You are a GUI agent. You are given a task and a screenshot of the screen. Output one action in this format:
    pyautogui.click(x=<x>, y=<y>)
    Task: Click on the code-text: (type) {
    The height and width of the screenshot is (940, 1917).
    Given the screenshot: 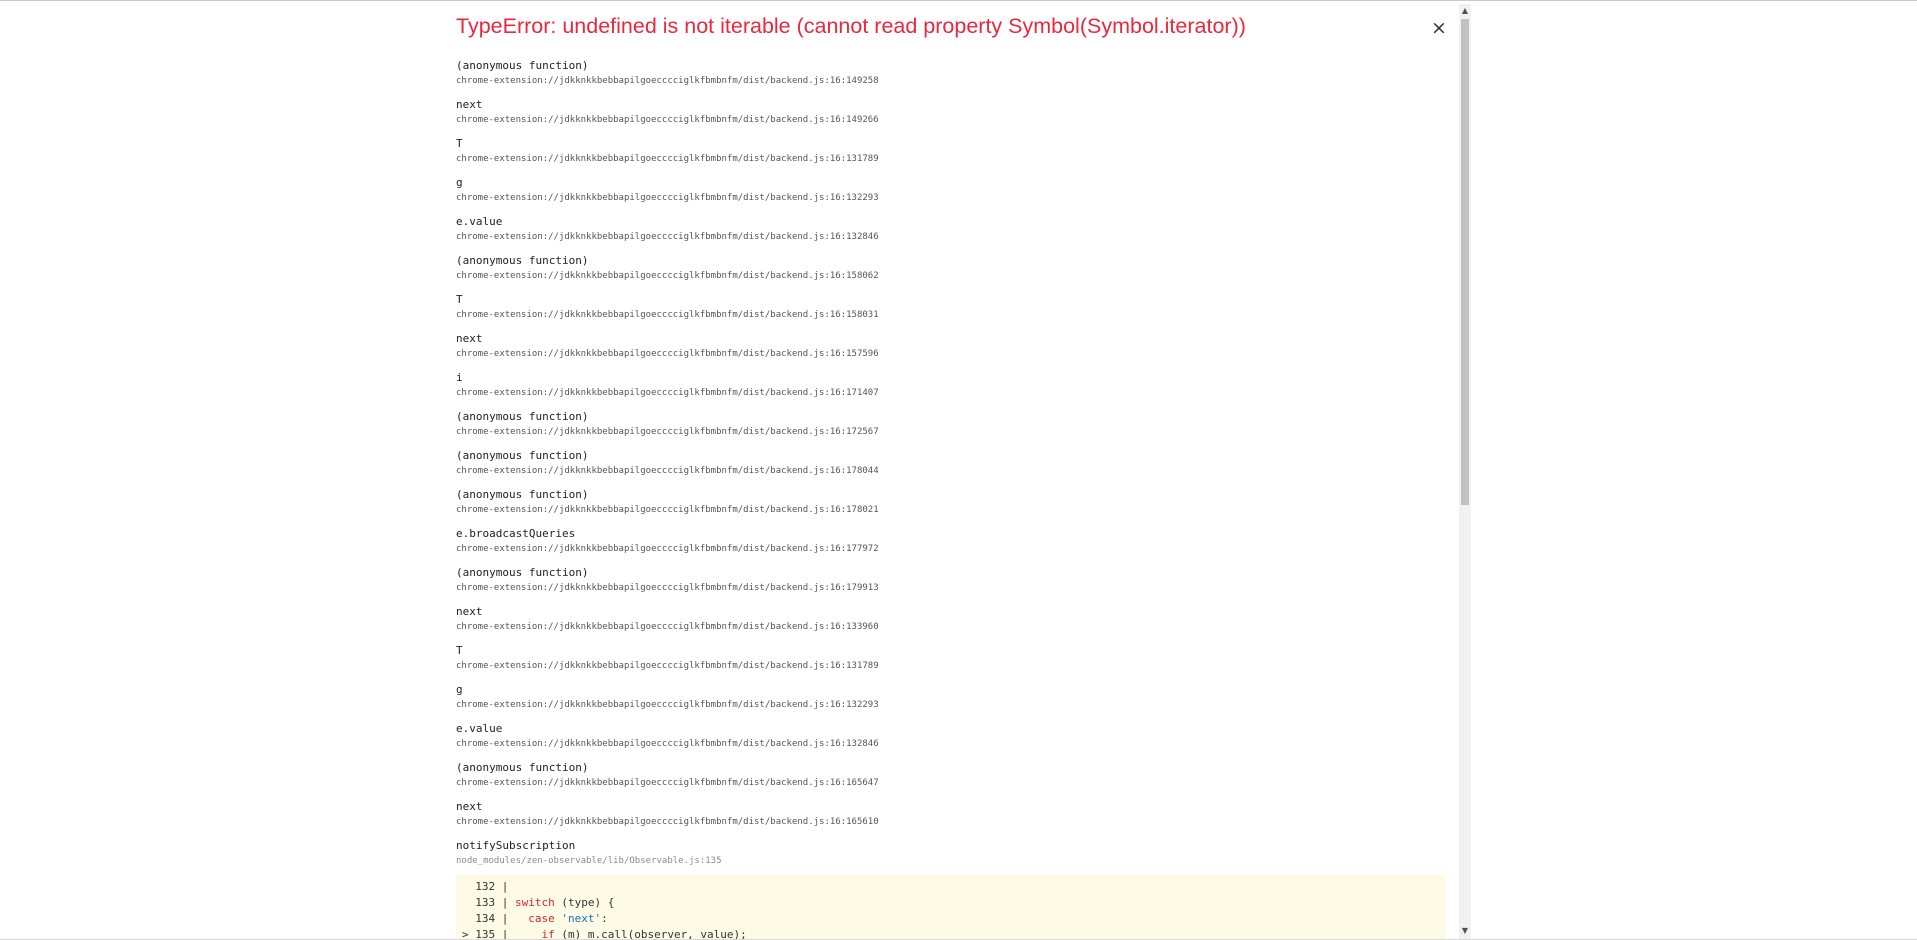 What is the action you would take?
    pyautogui.click(x=584, y=902)
    